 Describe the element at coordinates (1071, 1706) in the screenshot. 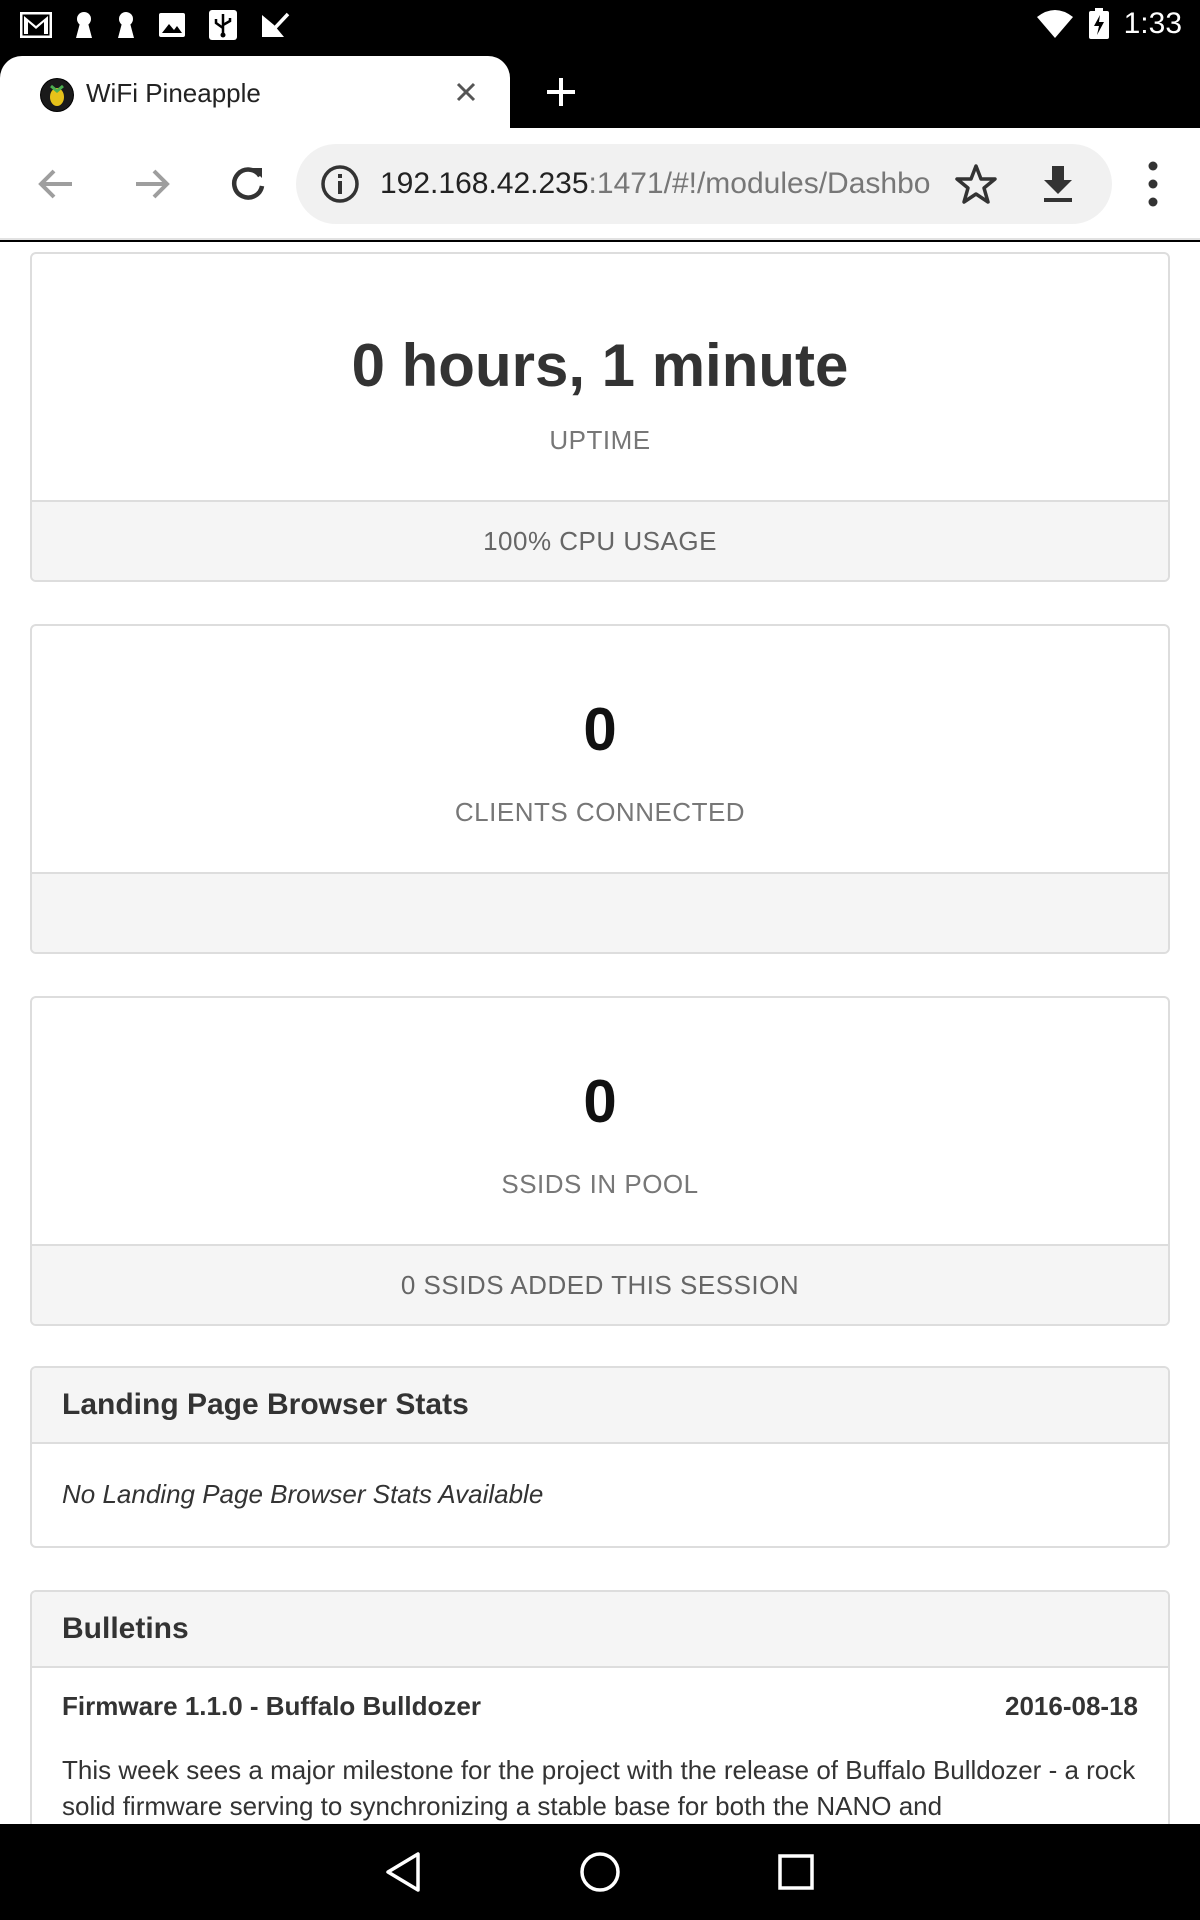

I see `bulletin-date: 2016-08-18` at that location.